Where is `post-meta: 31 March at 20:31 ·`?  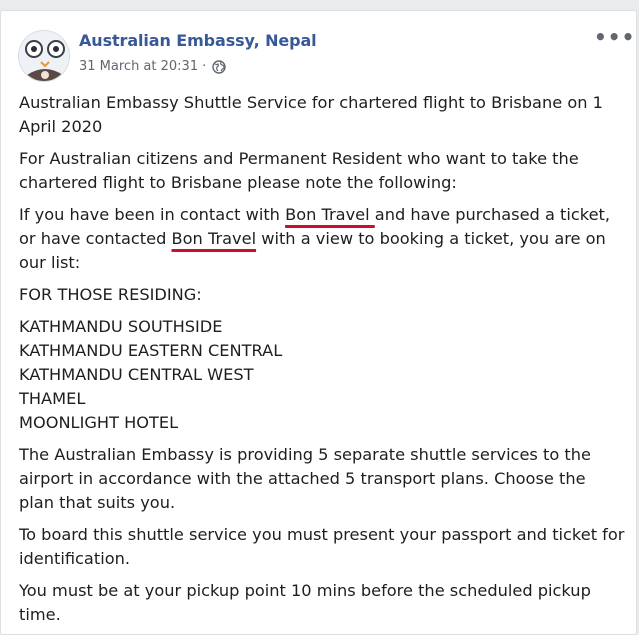 post-meta: 31 March at 20:31 · is located at coordinates (152, 66).